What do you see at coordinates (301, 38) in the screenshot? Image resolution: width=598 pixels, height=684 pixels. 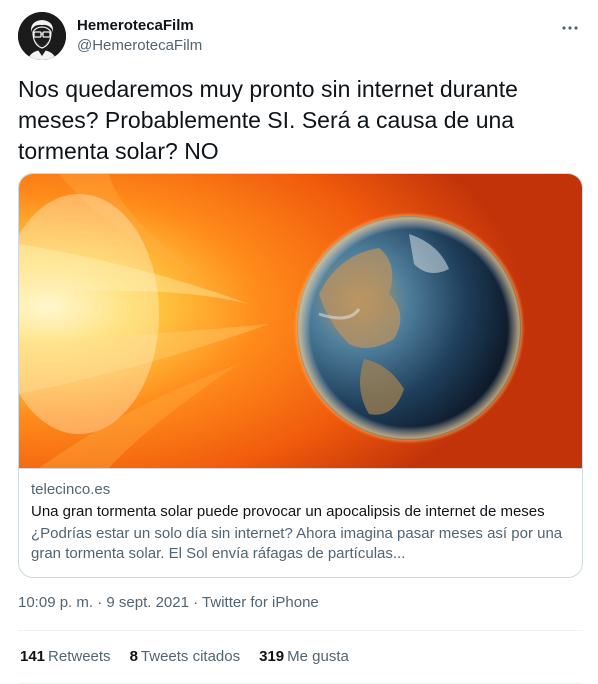 I see `tweet-header: HemerotecaFilm @HemerotecaFilm` at bounding box center [301, 38].